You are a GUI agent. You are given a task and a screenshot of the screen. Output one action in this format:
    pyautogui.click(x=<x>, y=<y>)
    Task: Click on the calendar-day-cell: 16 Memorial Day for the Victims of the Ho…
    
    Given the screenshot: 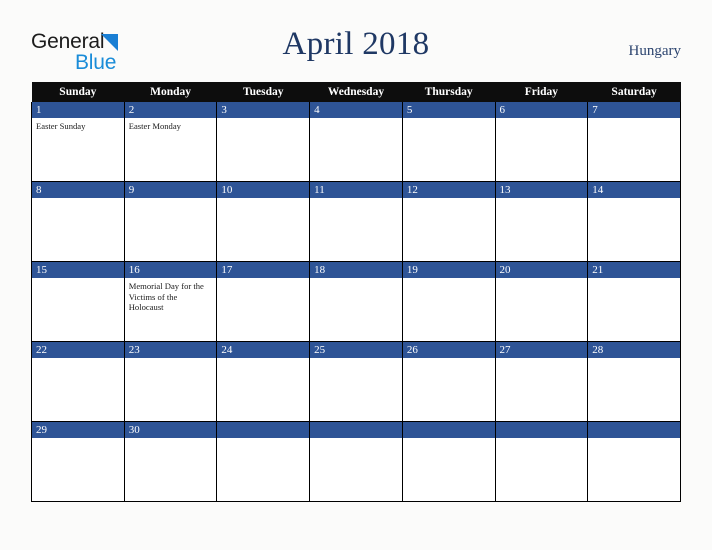 What is the action you would take?
    pyautogui.click(x=170, y=301)
    